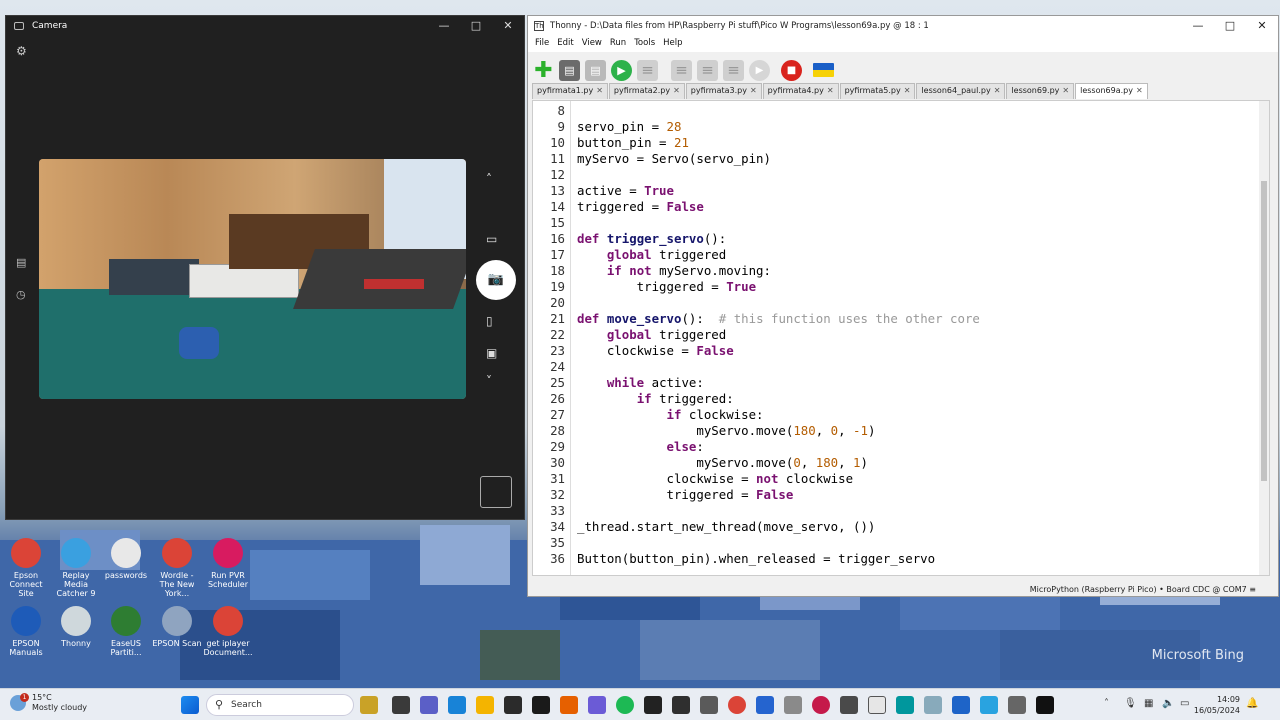 The height and width of the screenshot is (720, 1280). I want to click on desktop-icon: passwords, so click(126, 559).